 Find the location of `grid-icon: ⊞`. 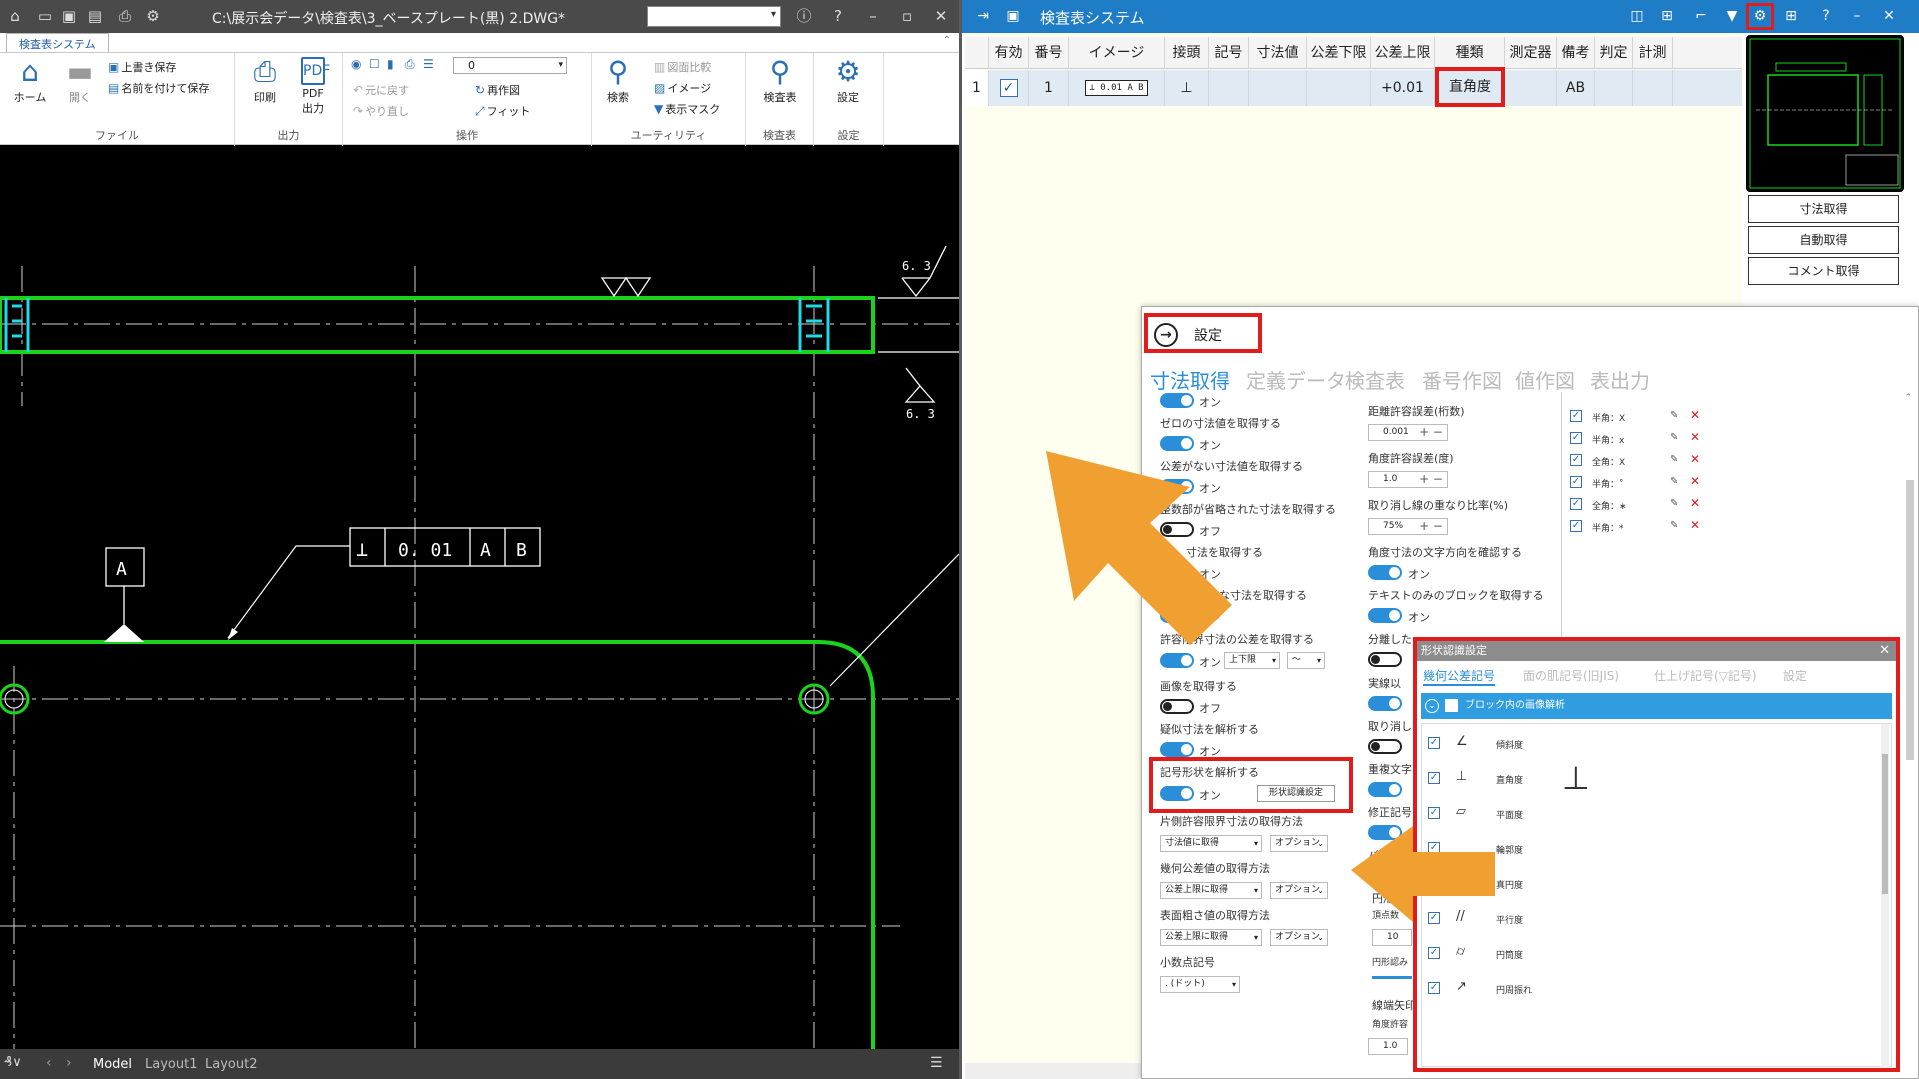

grid-icon: ⊞ is located at coordinates (1667, 16).